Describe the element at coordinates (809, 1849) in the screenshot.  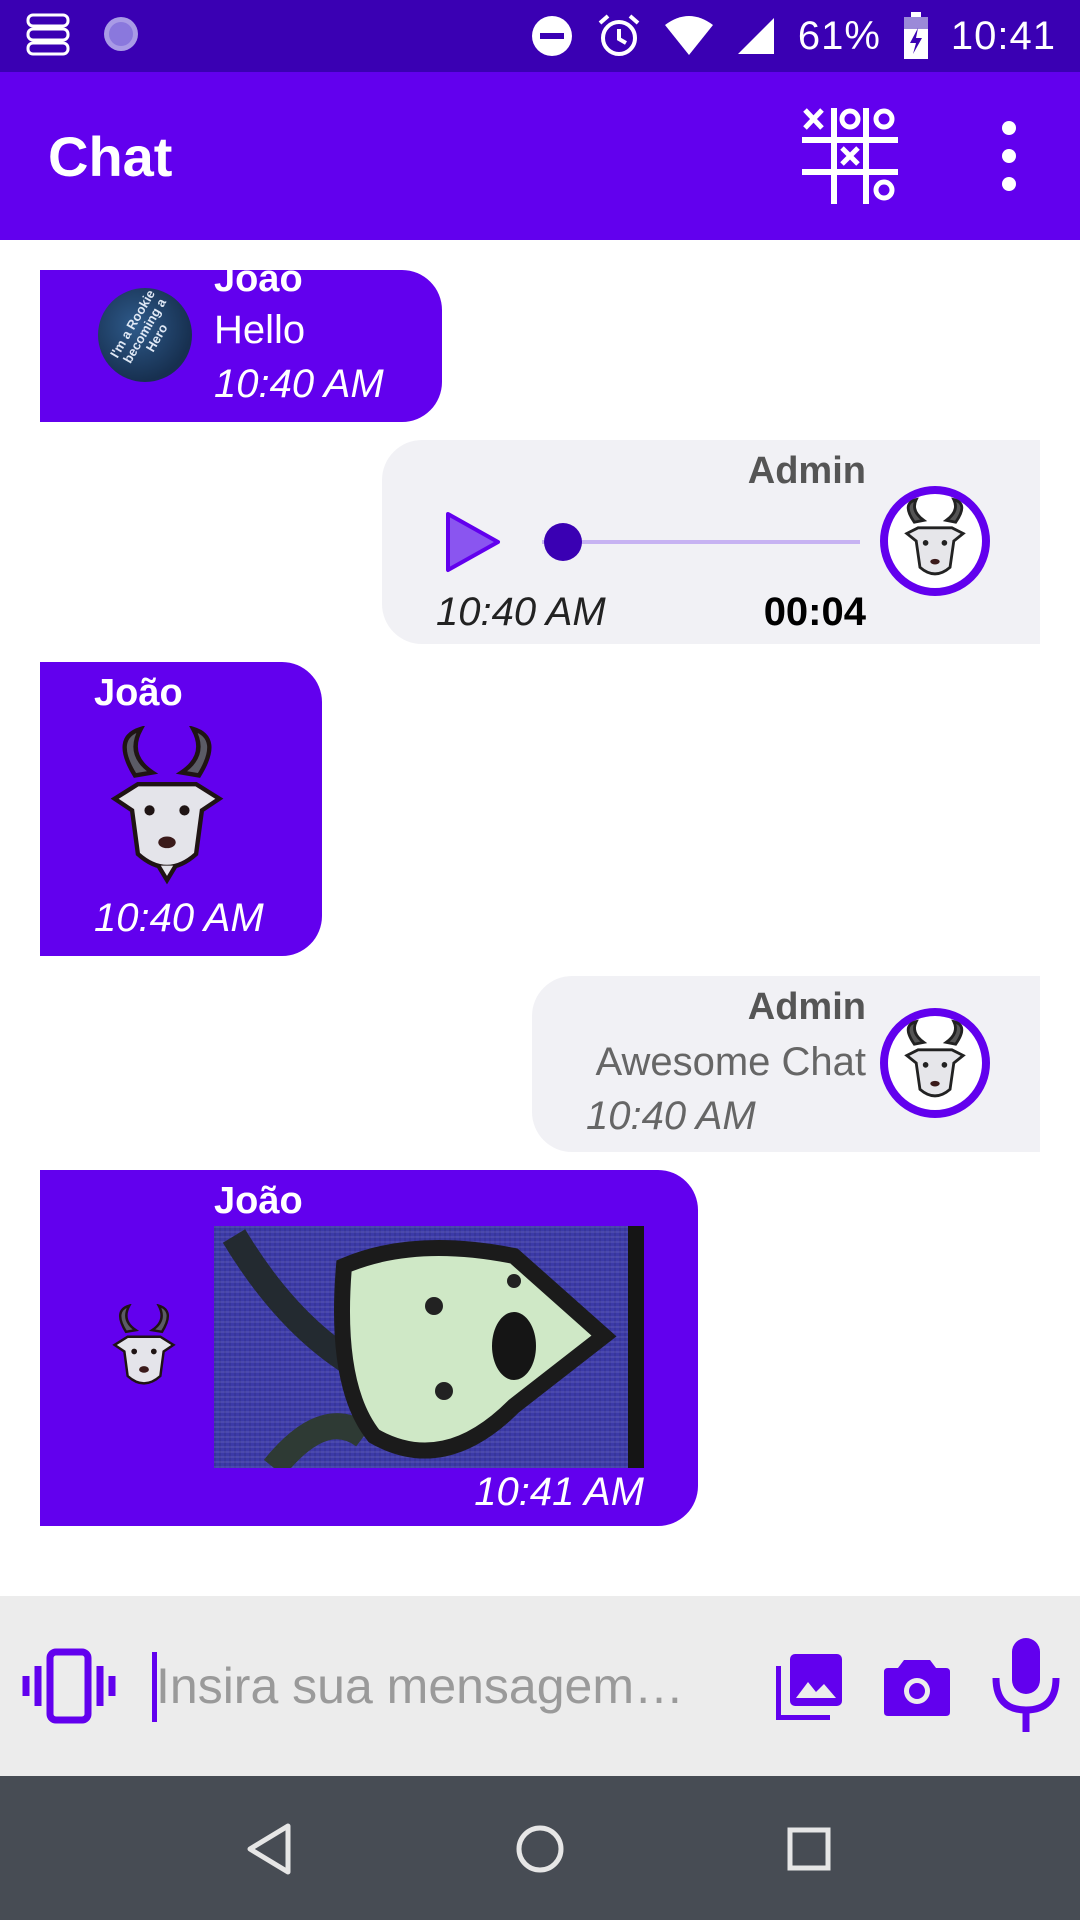
I see `recents-icon` at that location.